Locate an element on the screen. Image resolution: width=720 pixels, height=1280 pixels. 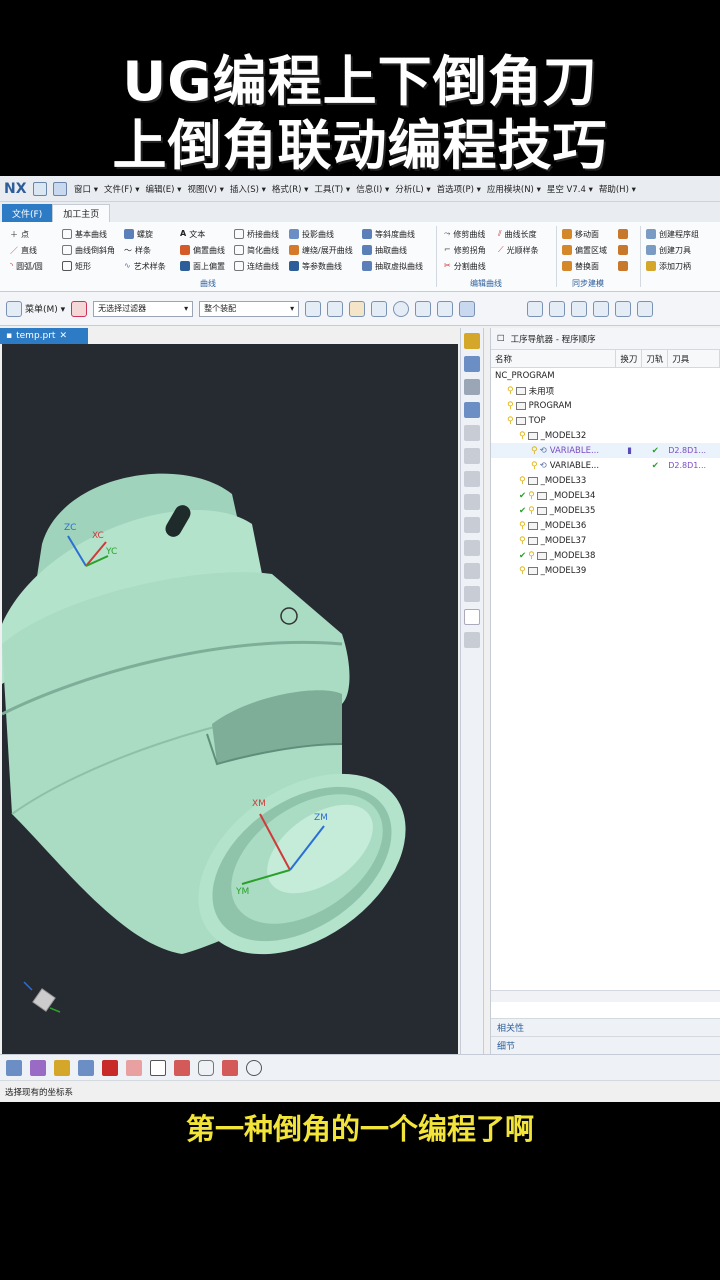
details-panel: 细节 is located at coordinates (605, 1045).